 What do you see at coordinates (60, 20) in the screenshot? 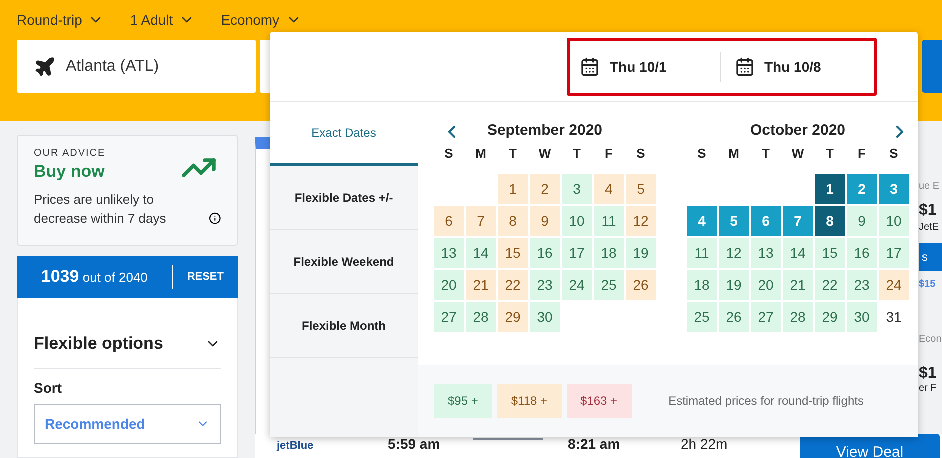
I see `trip-option-dropdown: Round-trip` at bounding box center [60, 20].